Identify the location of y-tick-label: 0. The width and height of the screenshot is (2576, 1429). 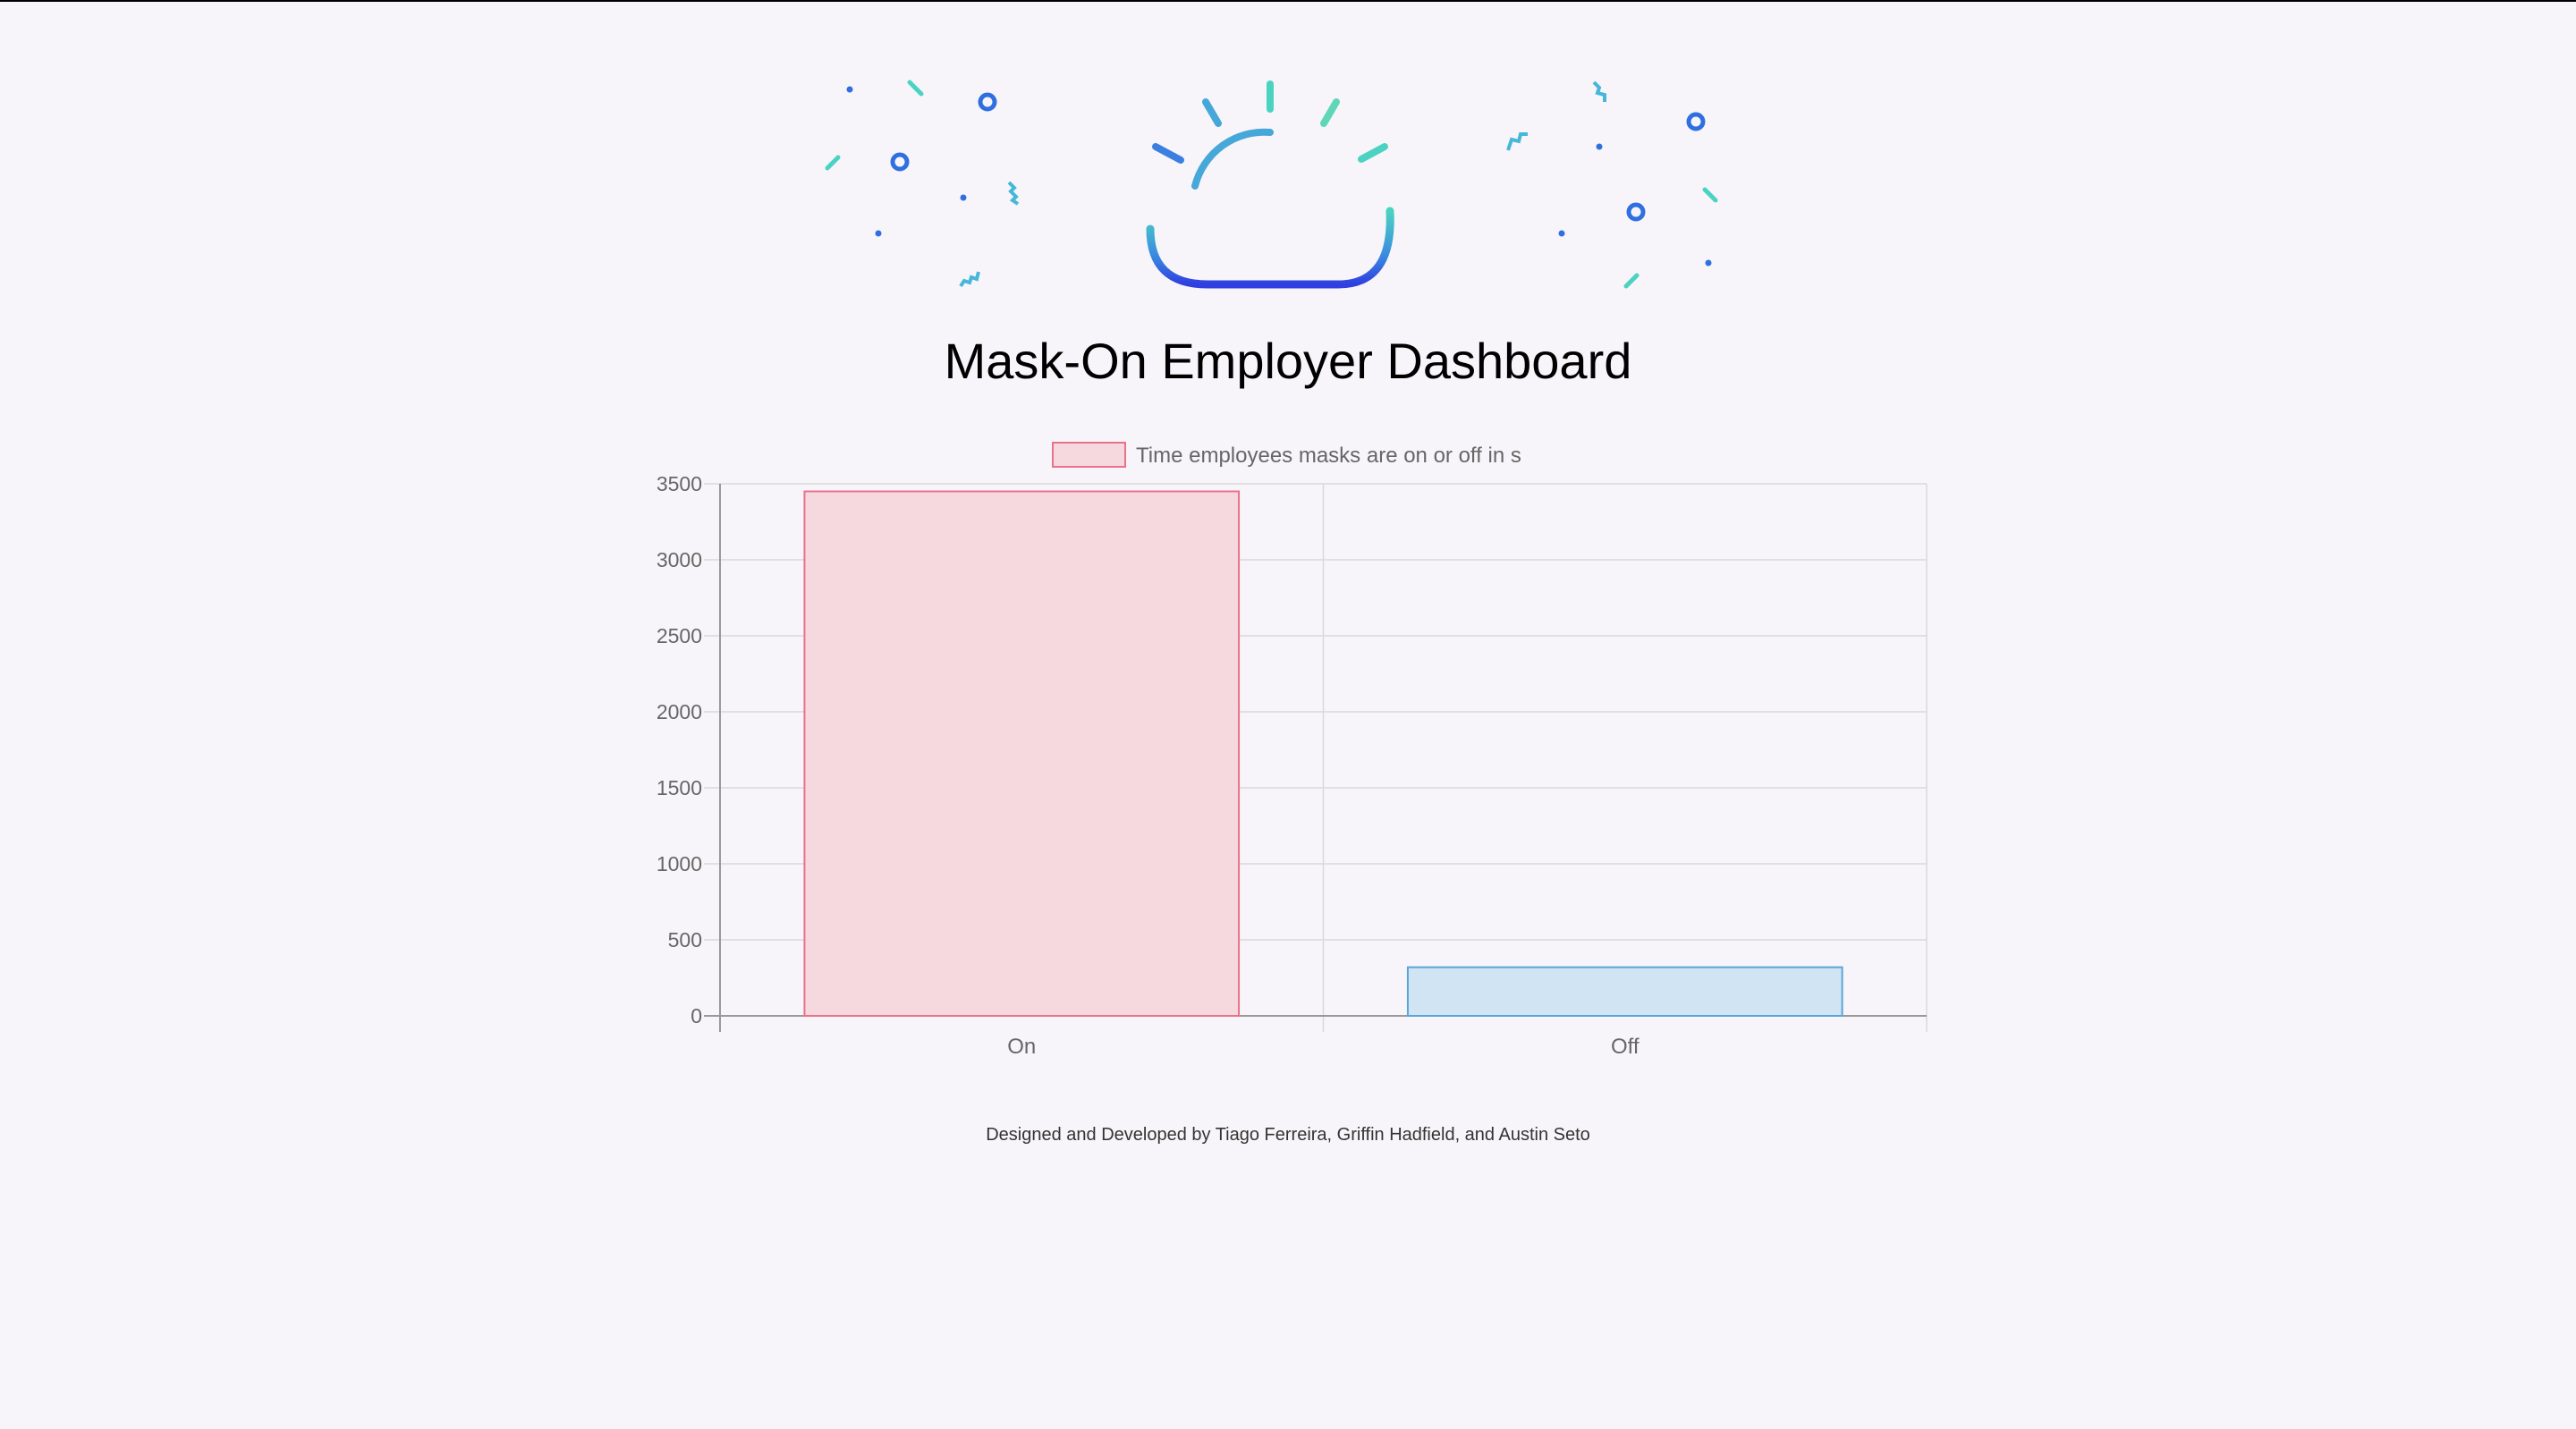
(696, 1016).